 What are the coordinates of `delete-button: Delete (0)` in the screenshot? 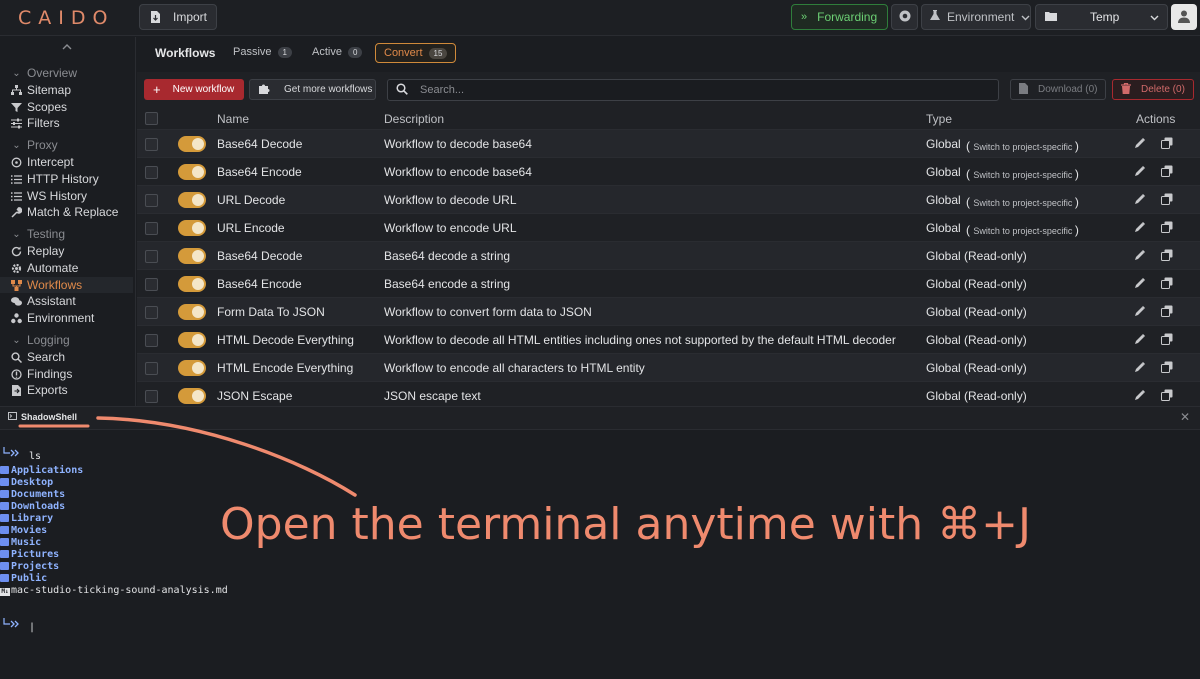 It's located at (1153, 89).